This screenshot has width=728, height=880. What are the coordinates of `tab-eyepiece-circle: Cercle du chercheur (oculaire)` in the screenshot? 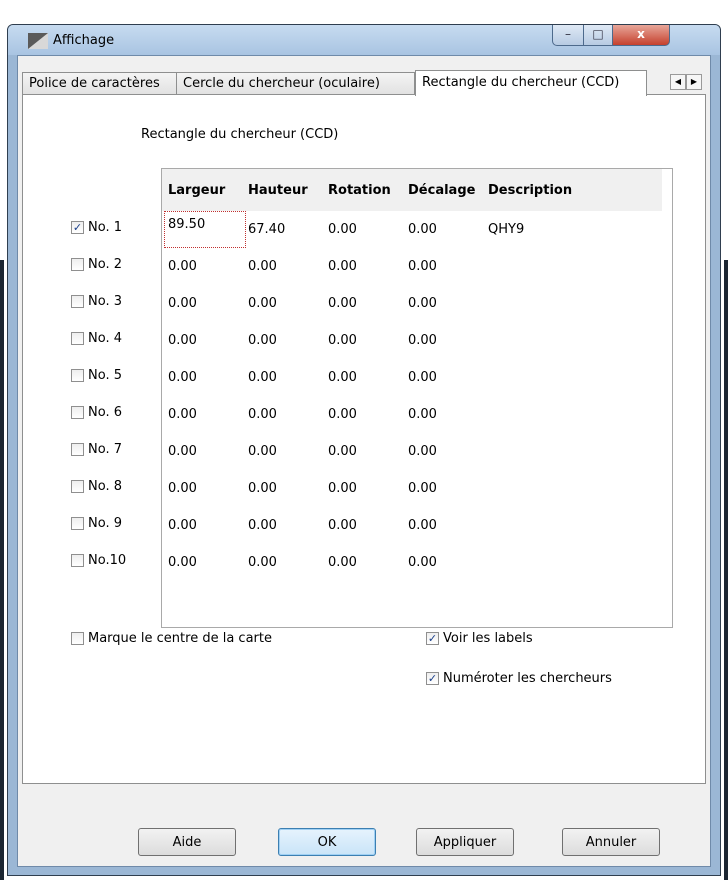 It's located at (295, 83).